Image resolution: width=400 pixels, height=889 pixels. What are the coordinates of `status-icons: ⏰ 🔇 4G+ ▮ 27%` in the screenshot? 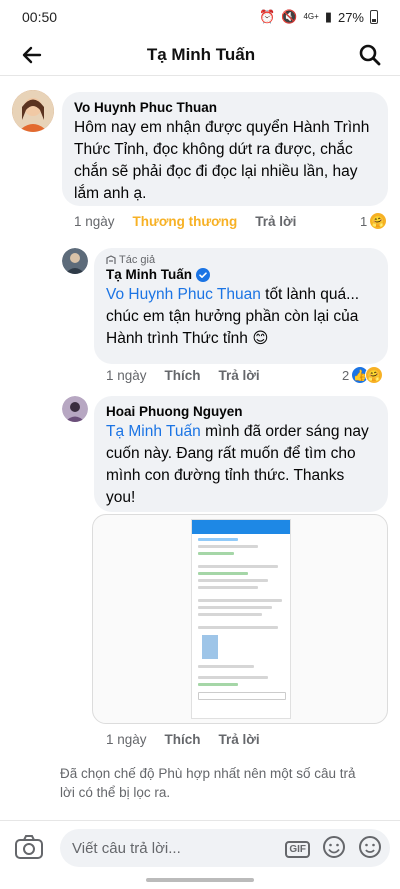 It's located at (318, 17).